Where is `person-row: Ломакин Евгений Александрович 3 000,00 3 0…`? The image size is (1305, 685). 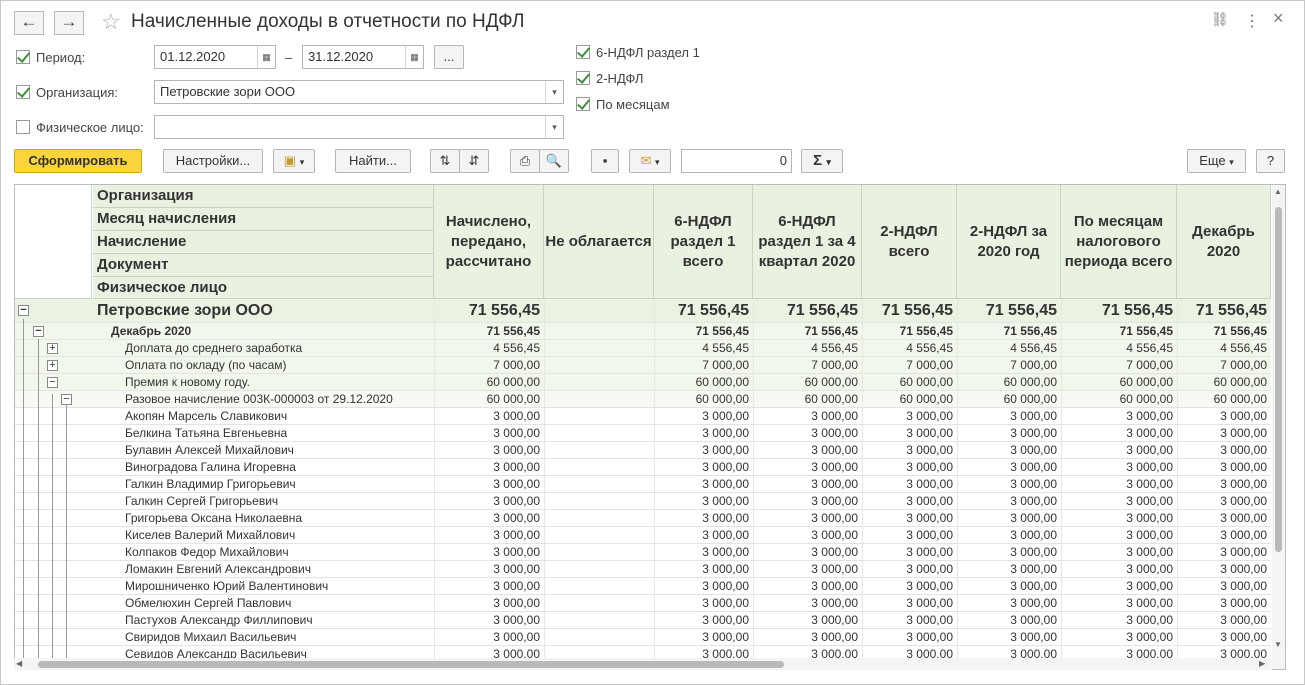 person-row: Ломакин Евгений Александрович 3 000,00 3 0… is located at coordinates (643, 569).